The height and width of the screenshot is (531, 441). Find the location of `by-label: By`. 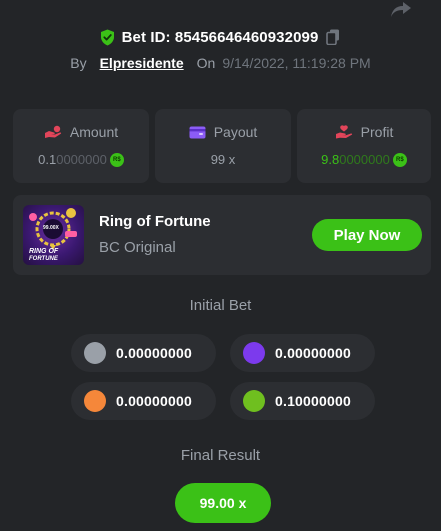

by-label: By is located at coordinates (78, 63).